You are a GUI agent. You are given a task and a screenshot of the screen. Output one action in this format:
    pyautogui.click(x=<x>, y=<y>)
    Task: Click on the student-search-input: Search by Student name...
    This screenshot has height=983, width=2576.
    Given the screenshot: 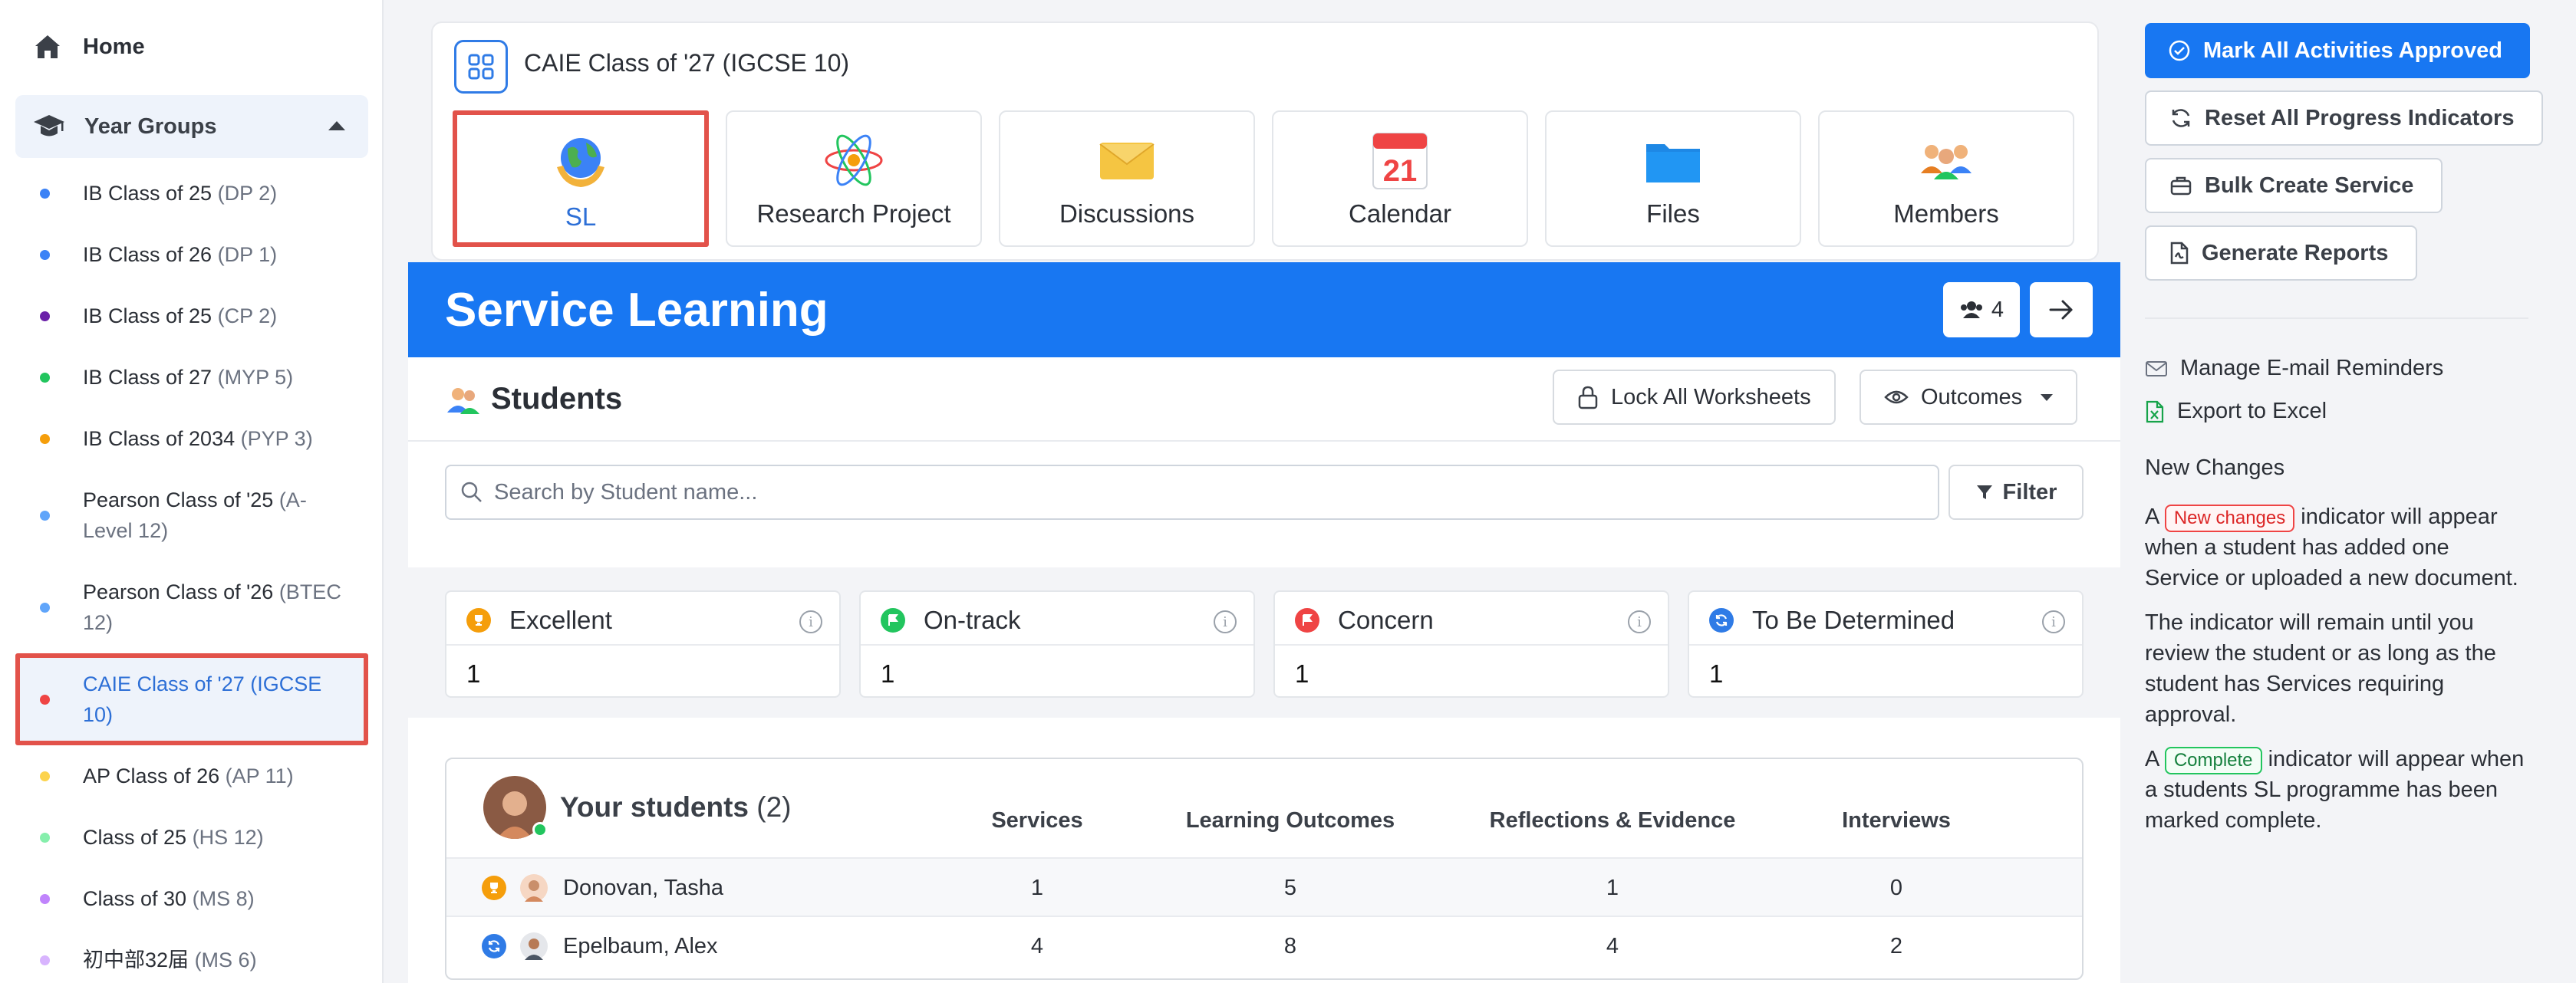 What is the action you would take?
    pyautogui.click(x=1192, y=492)
    